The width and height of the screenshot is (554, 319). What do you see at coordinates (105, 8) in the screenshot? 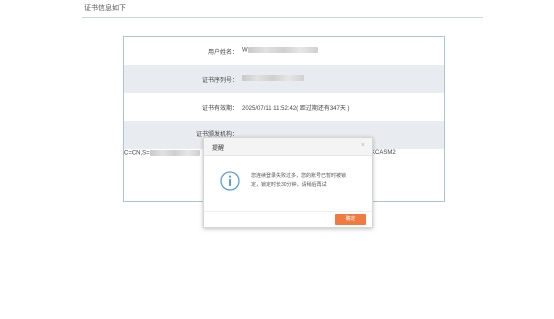
I see `page-title: 证书信息如下` at bounding box center [105, 8].